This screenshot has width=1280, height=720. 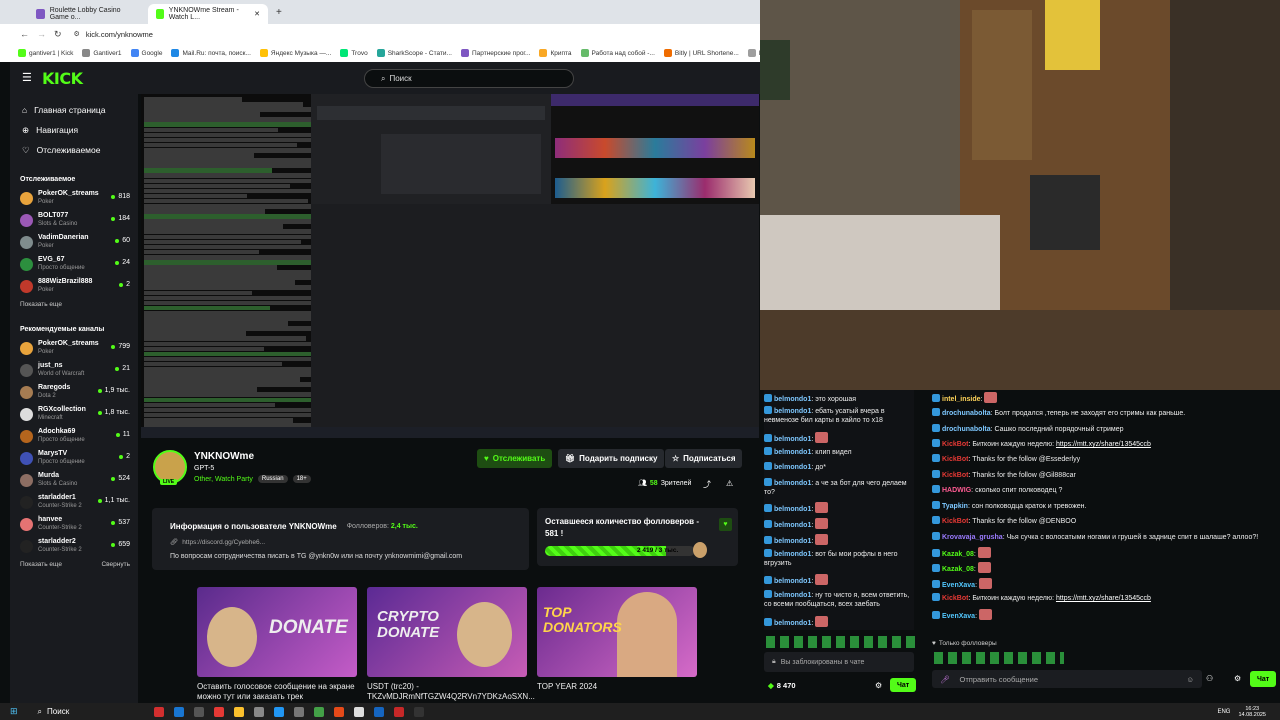 I want to click on sidebar-channel: hanvee Counter-Strike 2 537, so click(x=74, y=524).